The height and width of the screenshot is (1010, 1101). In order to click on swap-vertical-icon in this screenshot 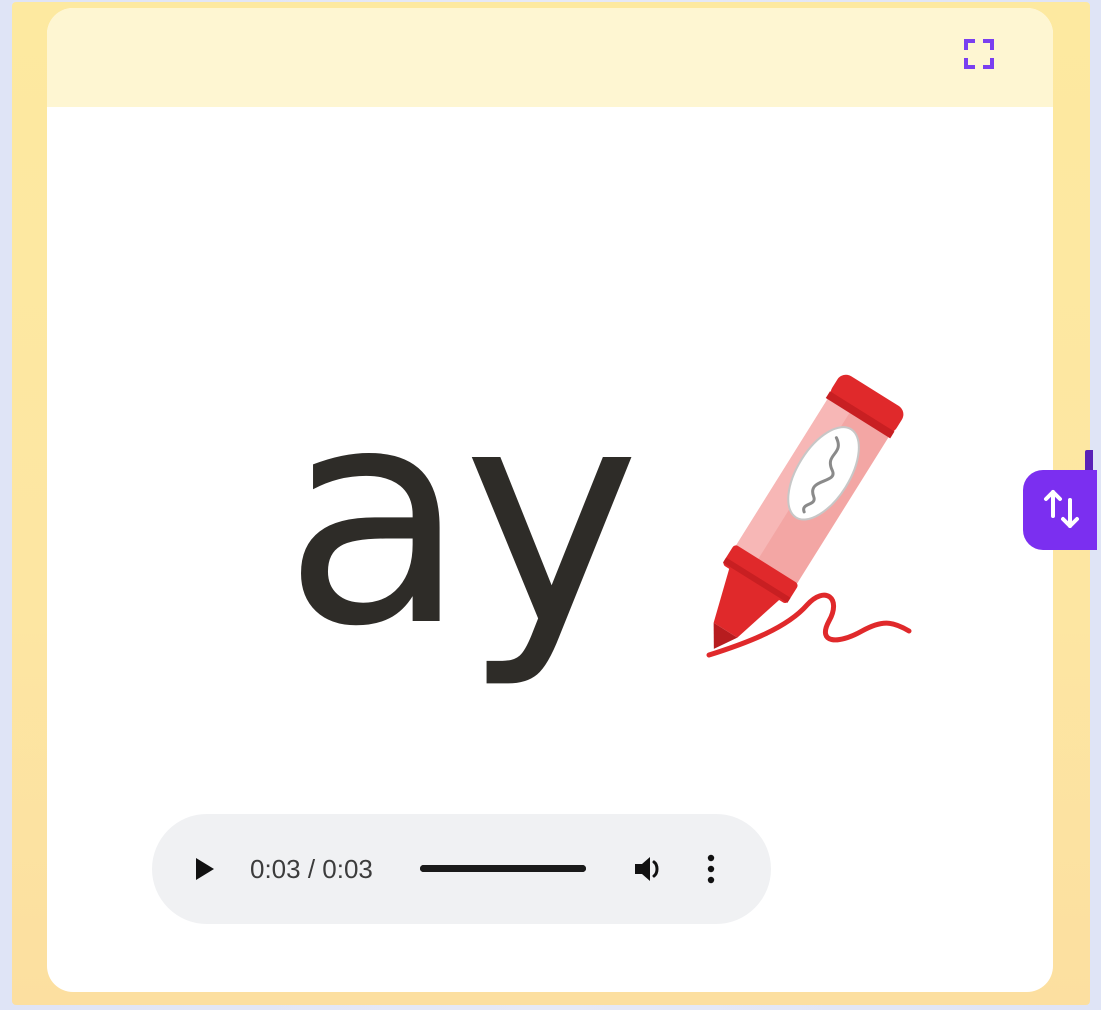, I will do `click(1061, 509)`.